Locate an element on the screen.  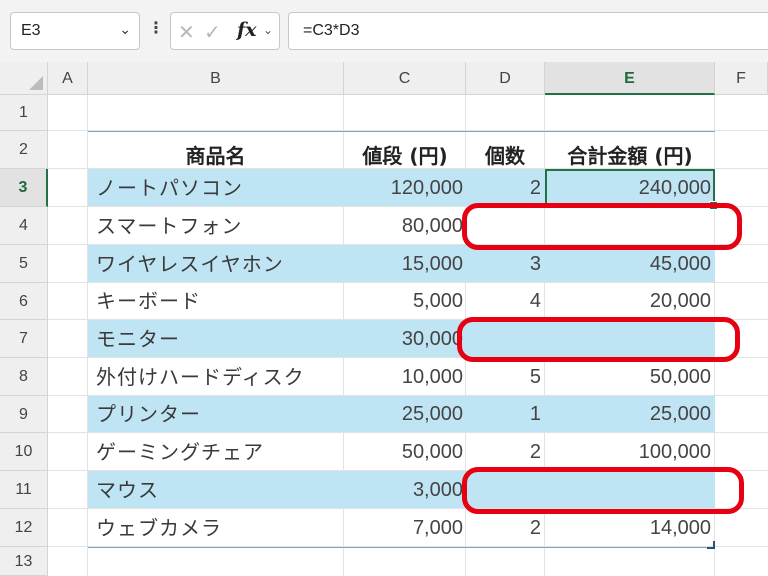
table-bottom-border is located at coordinates (401, 547).